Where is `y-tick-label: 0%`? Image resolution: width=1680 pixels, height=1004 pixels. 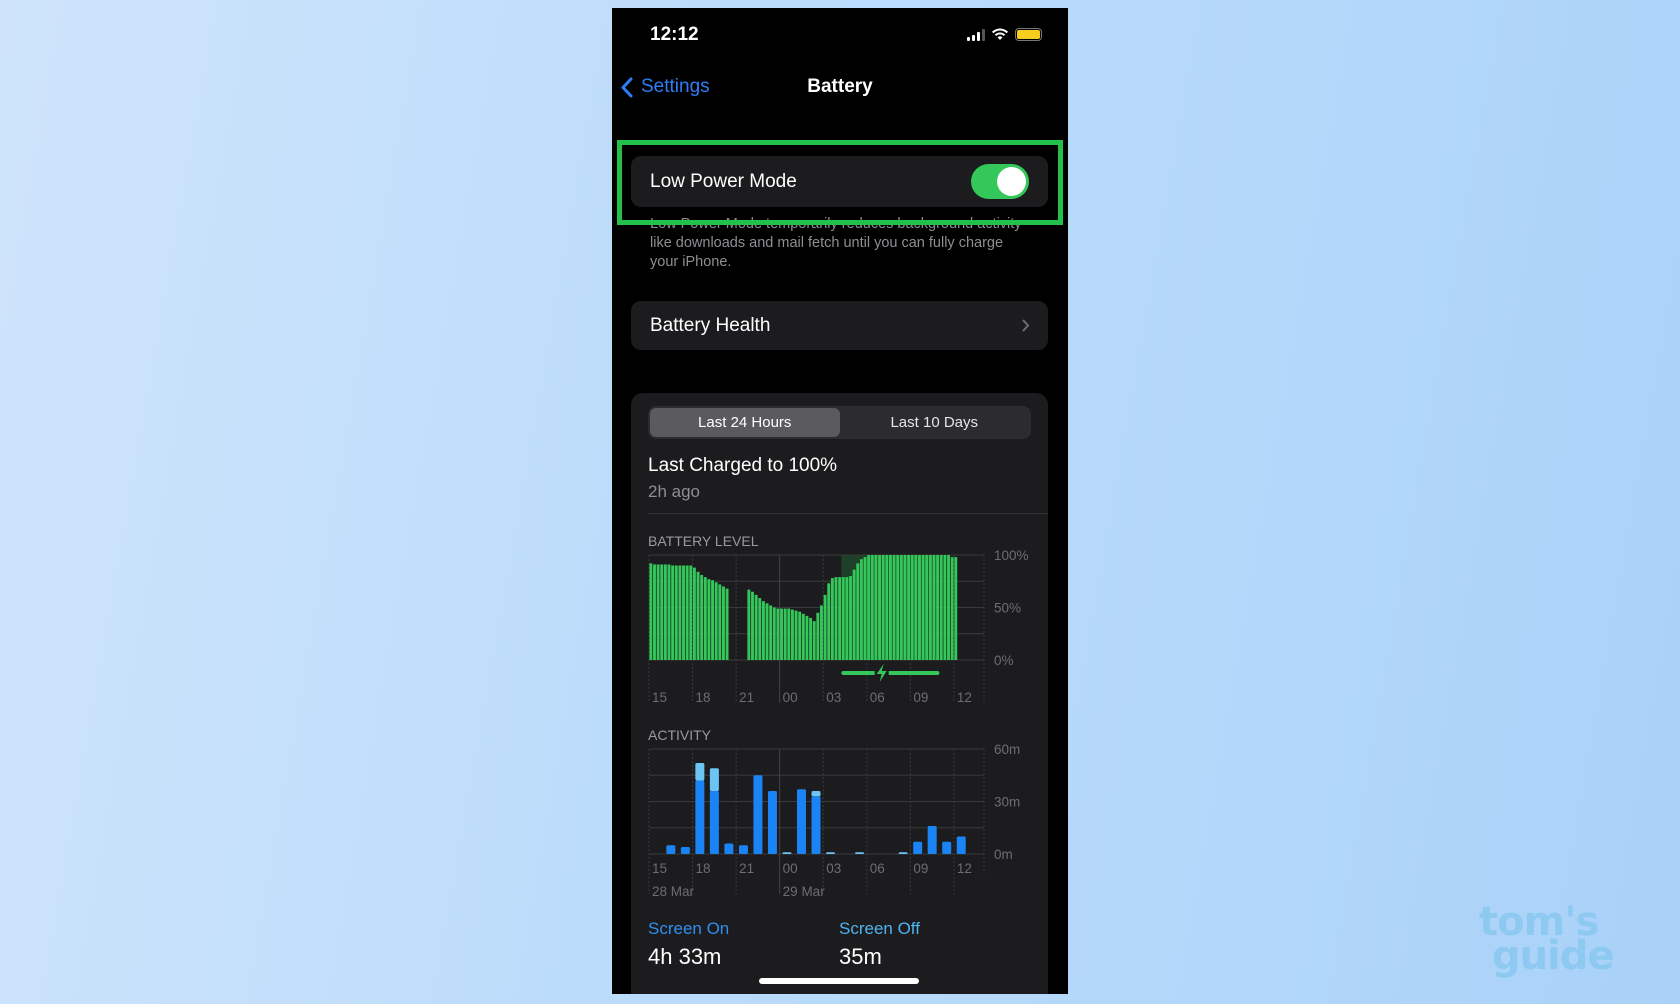 y-tick-label: 0% is located at coordinates (1004, 660).